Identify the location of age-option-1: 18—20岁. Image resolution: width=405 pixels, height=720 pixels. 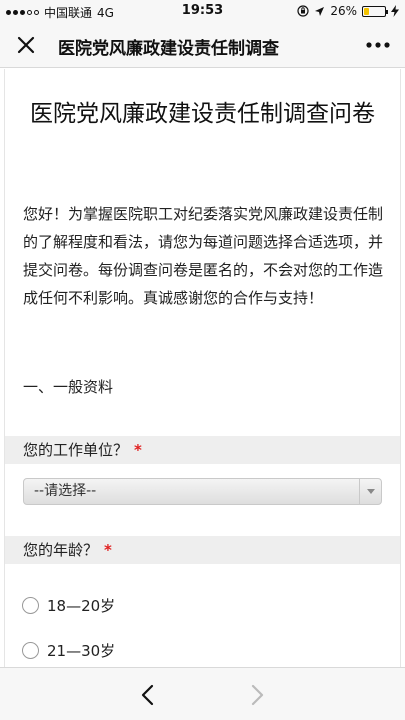
(68, 605).